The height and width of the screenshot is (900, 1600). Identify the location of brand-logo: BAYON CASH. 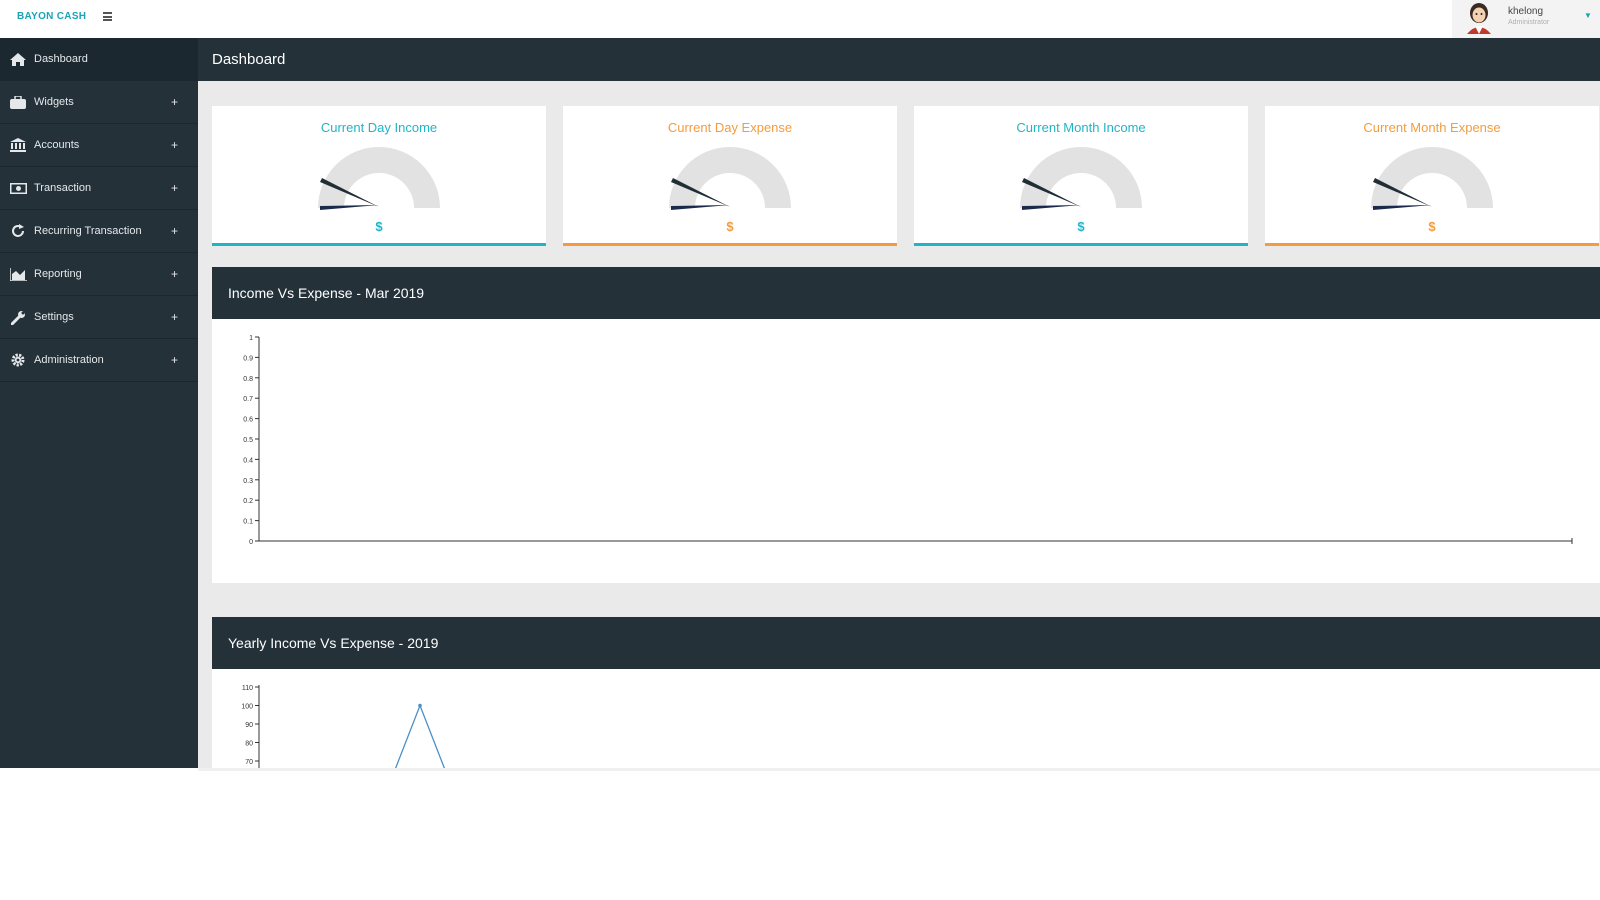
(51, 16).